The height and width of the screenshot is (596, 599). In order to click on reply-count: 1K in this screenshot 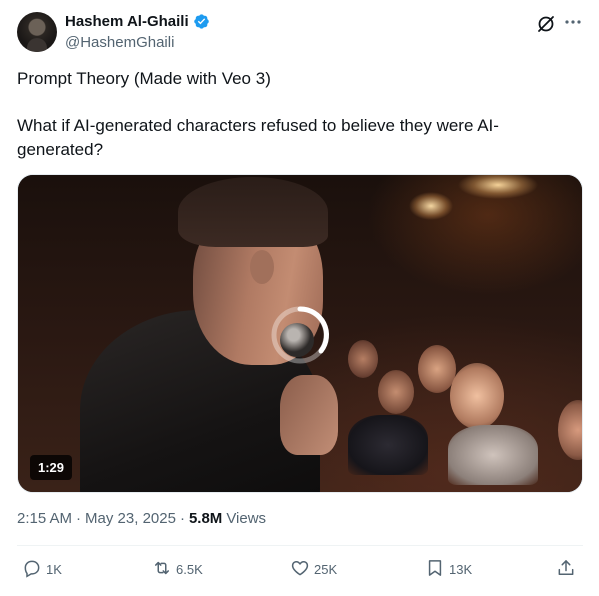, I will do `click(54, 569)`.